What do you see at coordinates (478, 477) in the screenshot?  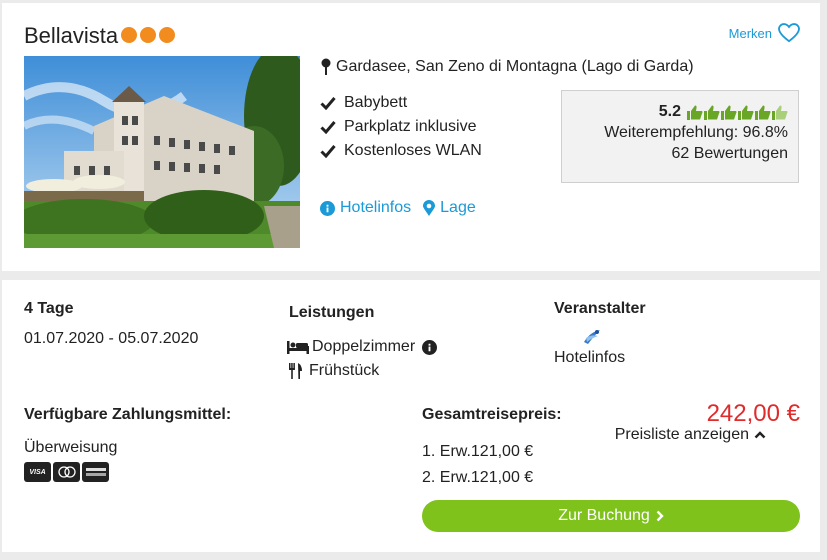 I see `price-per-adult: 2. Erw.121,00 €` at bounding box center [478, 477].